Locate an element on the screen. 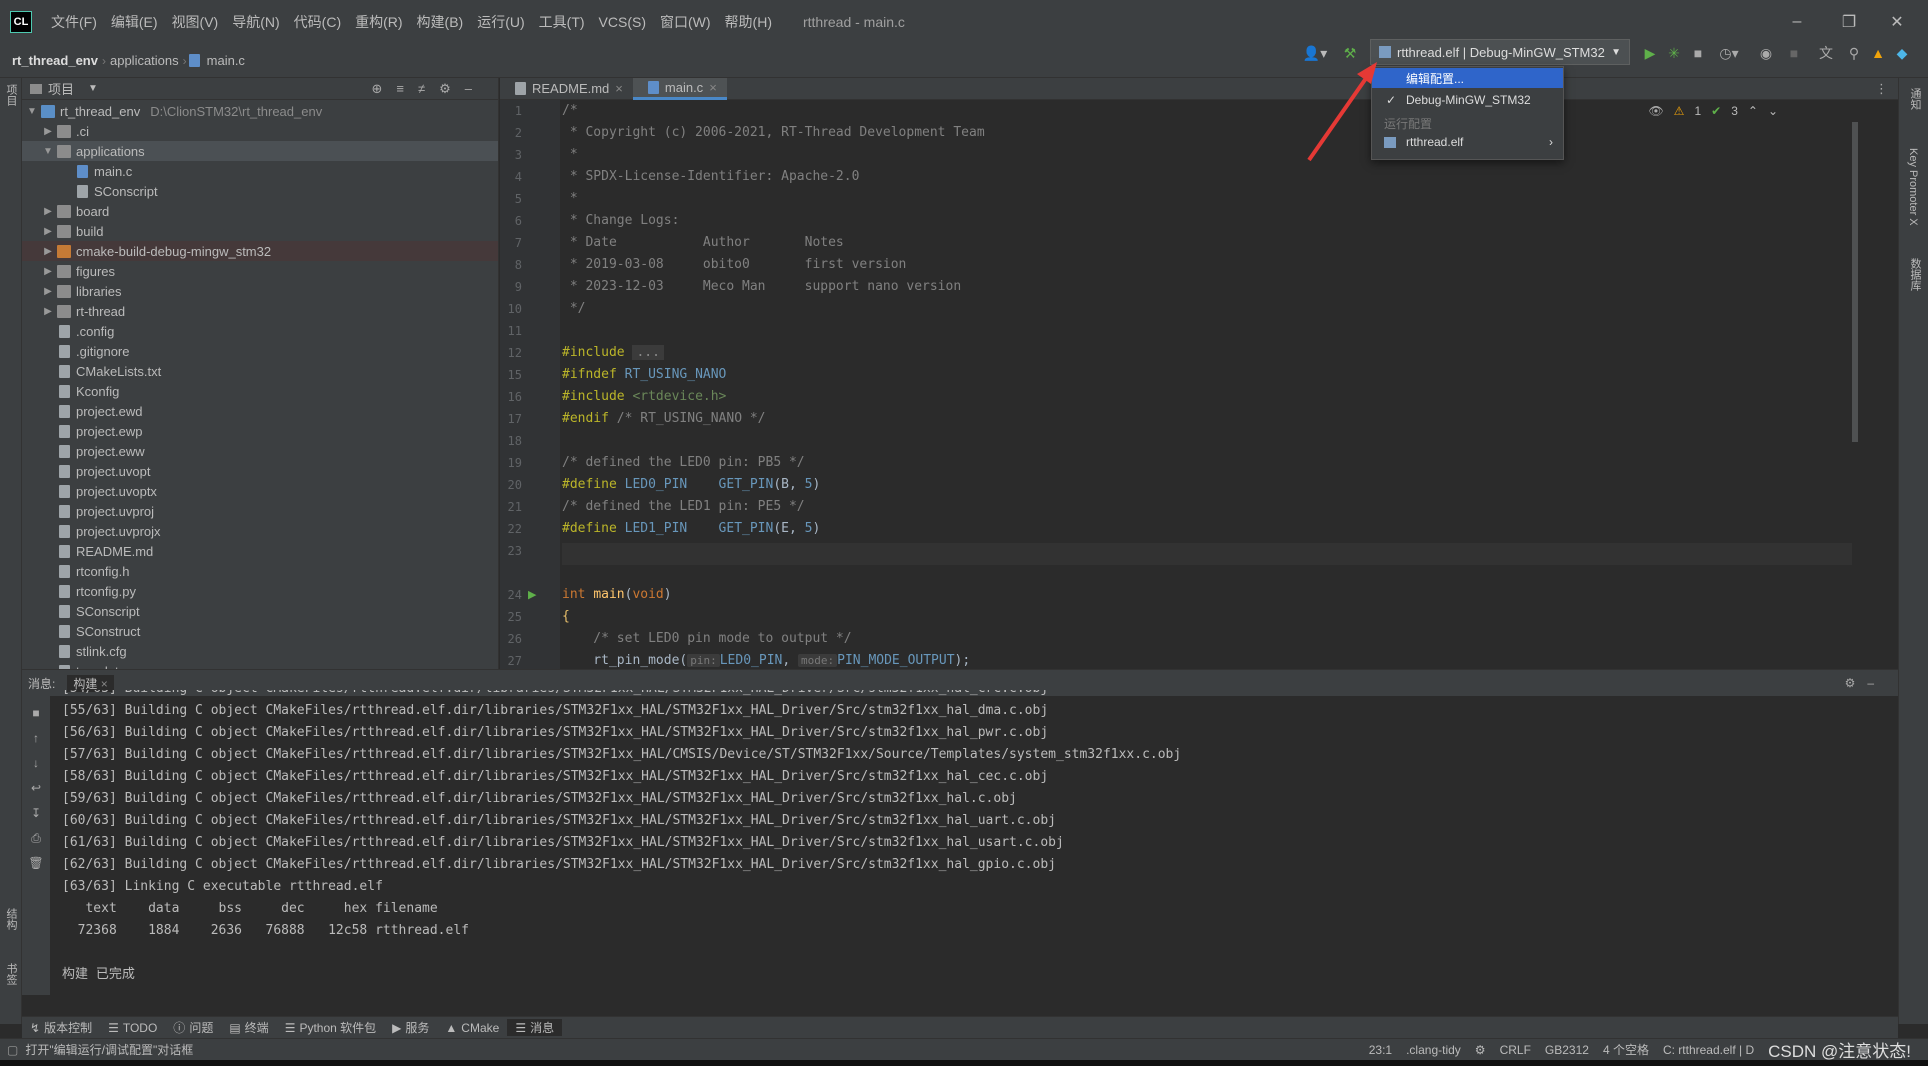  tab-main-c: main.c × is located at coordinates (679, 88).